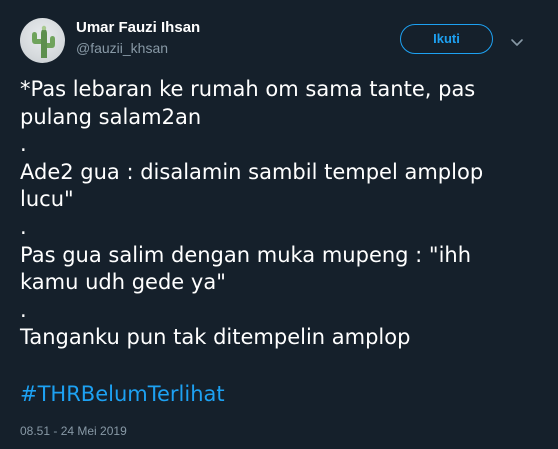 The height and width of the screenshot is (449, 558). I want to click on avatar, so click(42, 40).